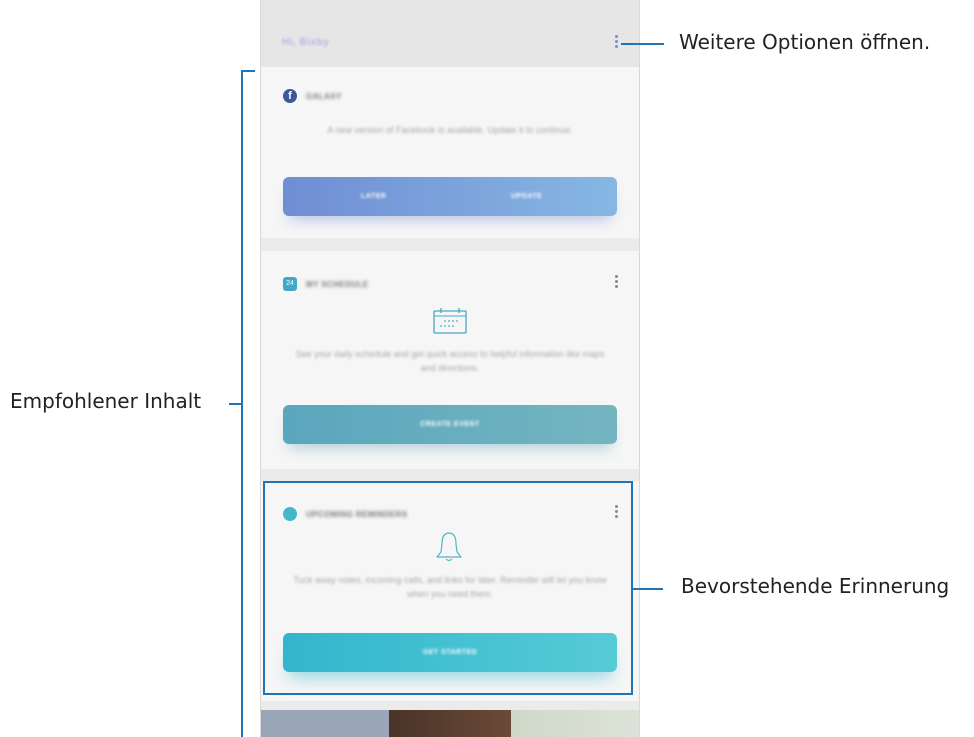 The width and height of the screenshot is (974, 737). Describe the element at coordinates (450, 196) in the screenshot. I see `card-button-bar: LATER UPDATE` at that location.